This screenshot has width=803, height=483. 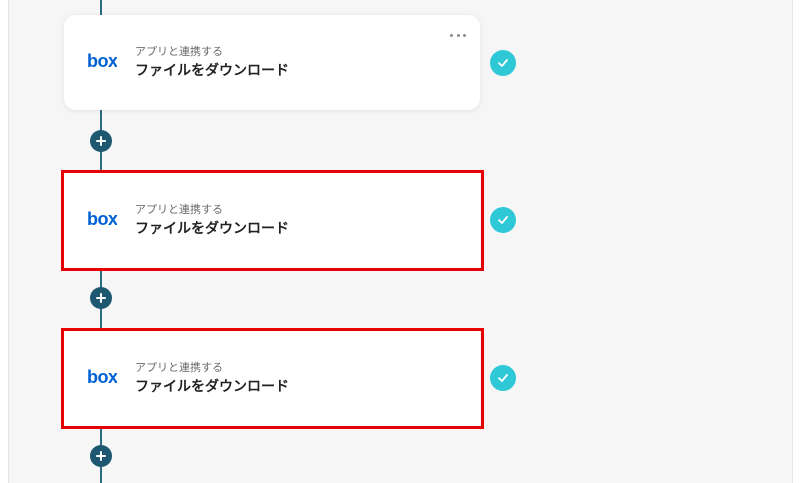 I want to click on flow-step-card-2: box アプリと連携する ファイルをダウンロード, so click(x=272, y=220).